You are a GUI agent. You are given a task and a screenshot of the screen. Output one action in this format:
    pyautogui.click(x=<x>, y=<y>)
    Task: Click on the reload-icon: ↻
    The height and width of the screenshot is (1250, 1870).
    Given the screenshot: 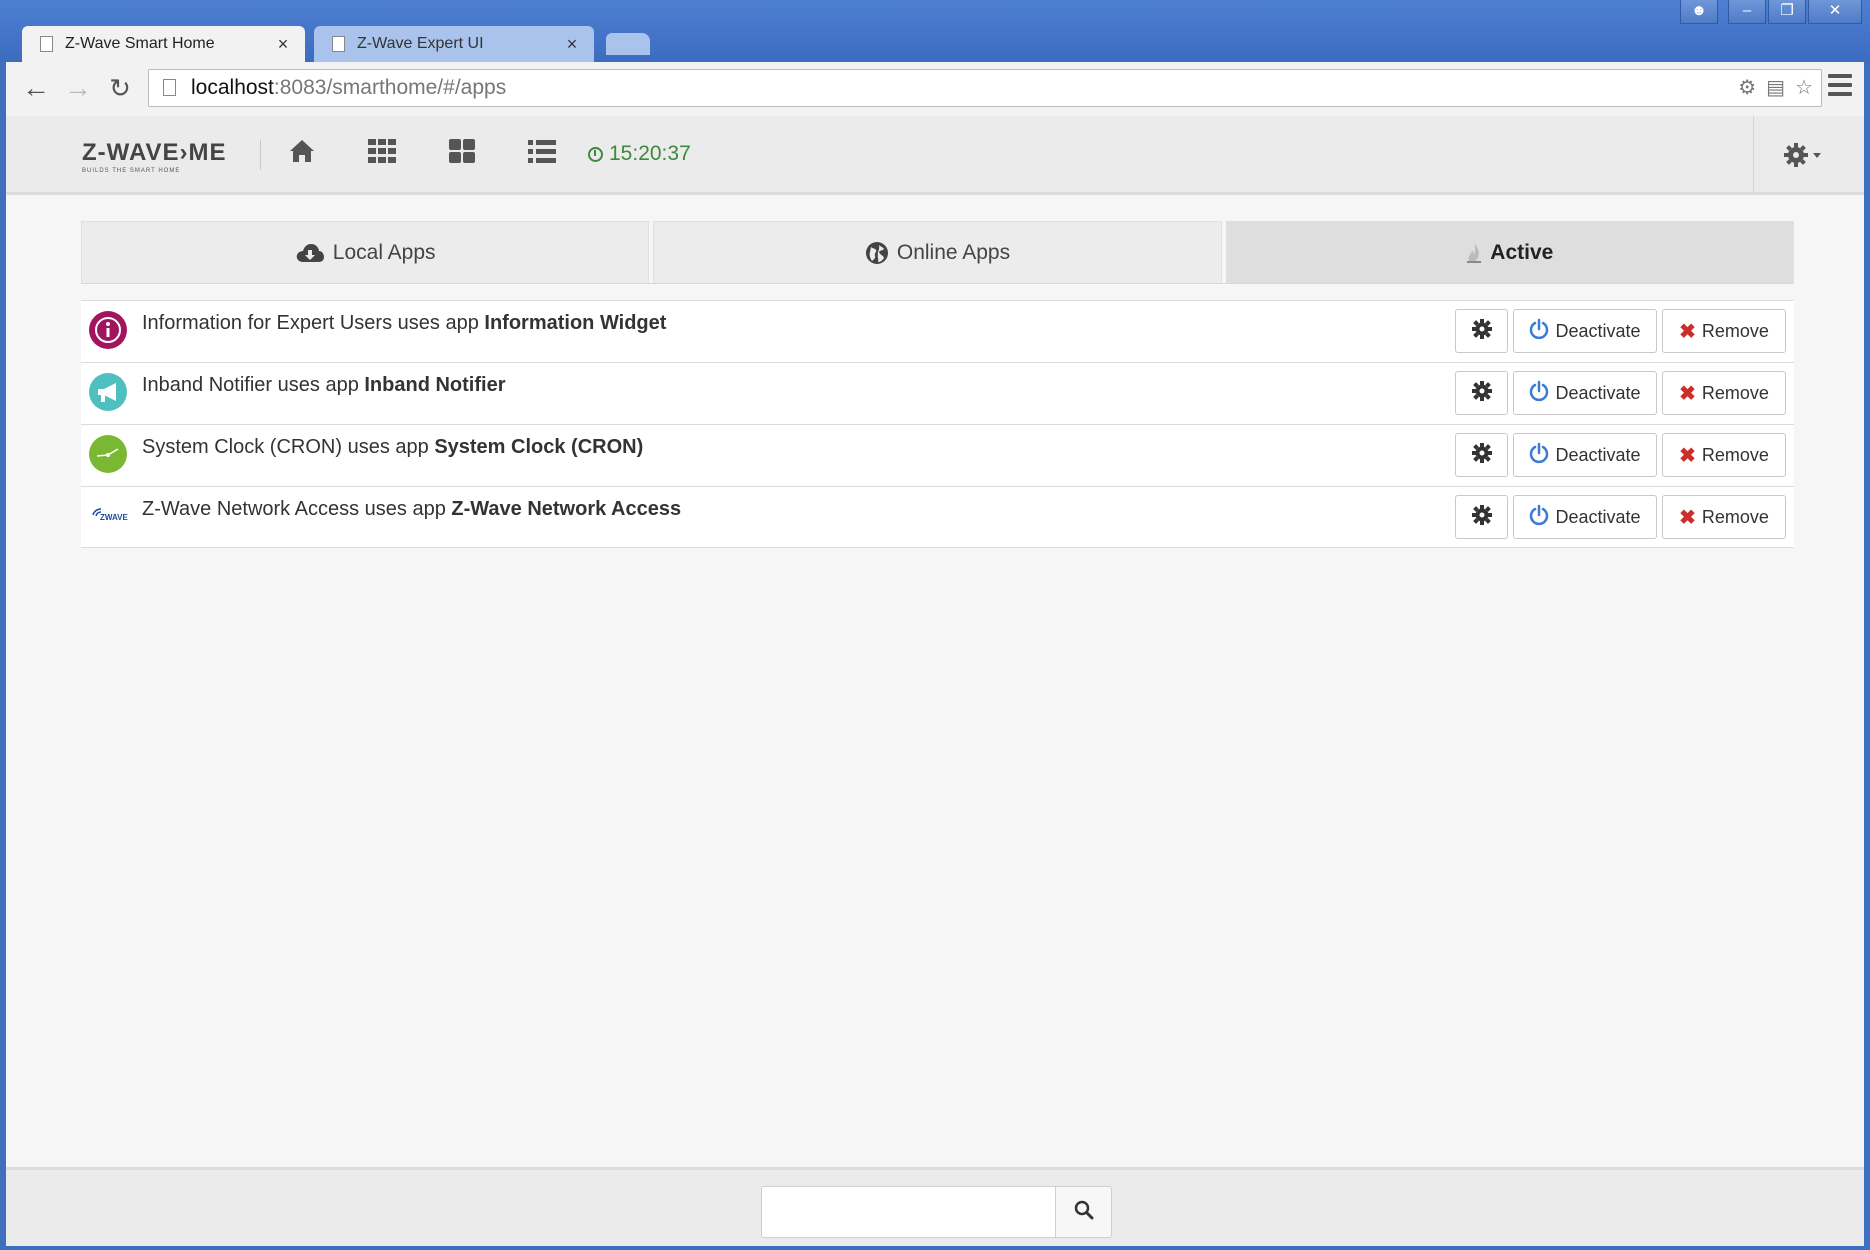 What is the action you would take?
    pyautogui.click(x=120, y=89)
    